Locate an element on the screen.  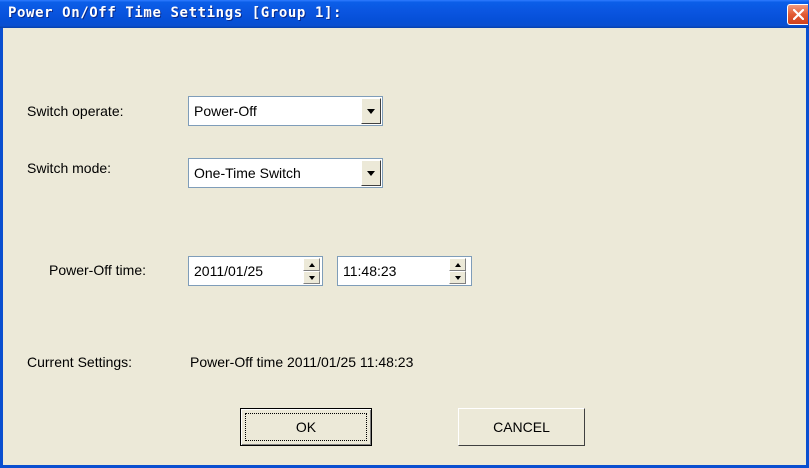
cancel-button: CANCEL is located at coordinates (521, 427).